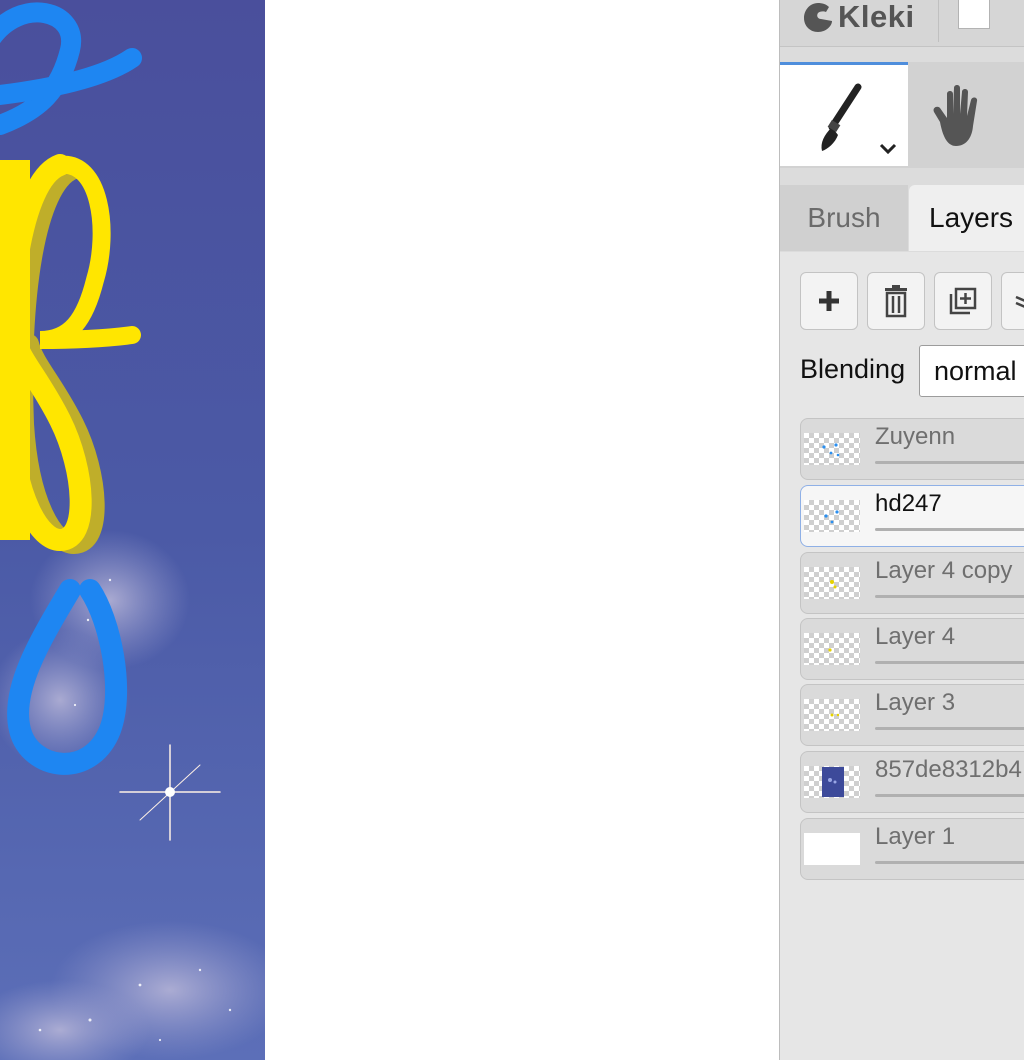 Image resolution: width=1024 pixels, height=1060 pixels. Describe the element at coordinates (844, 218) in the screenshot. I see `tab-brush: Brush` at that location.